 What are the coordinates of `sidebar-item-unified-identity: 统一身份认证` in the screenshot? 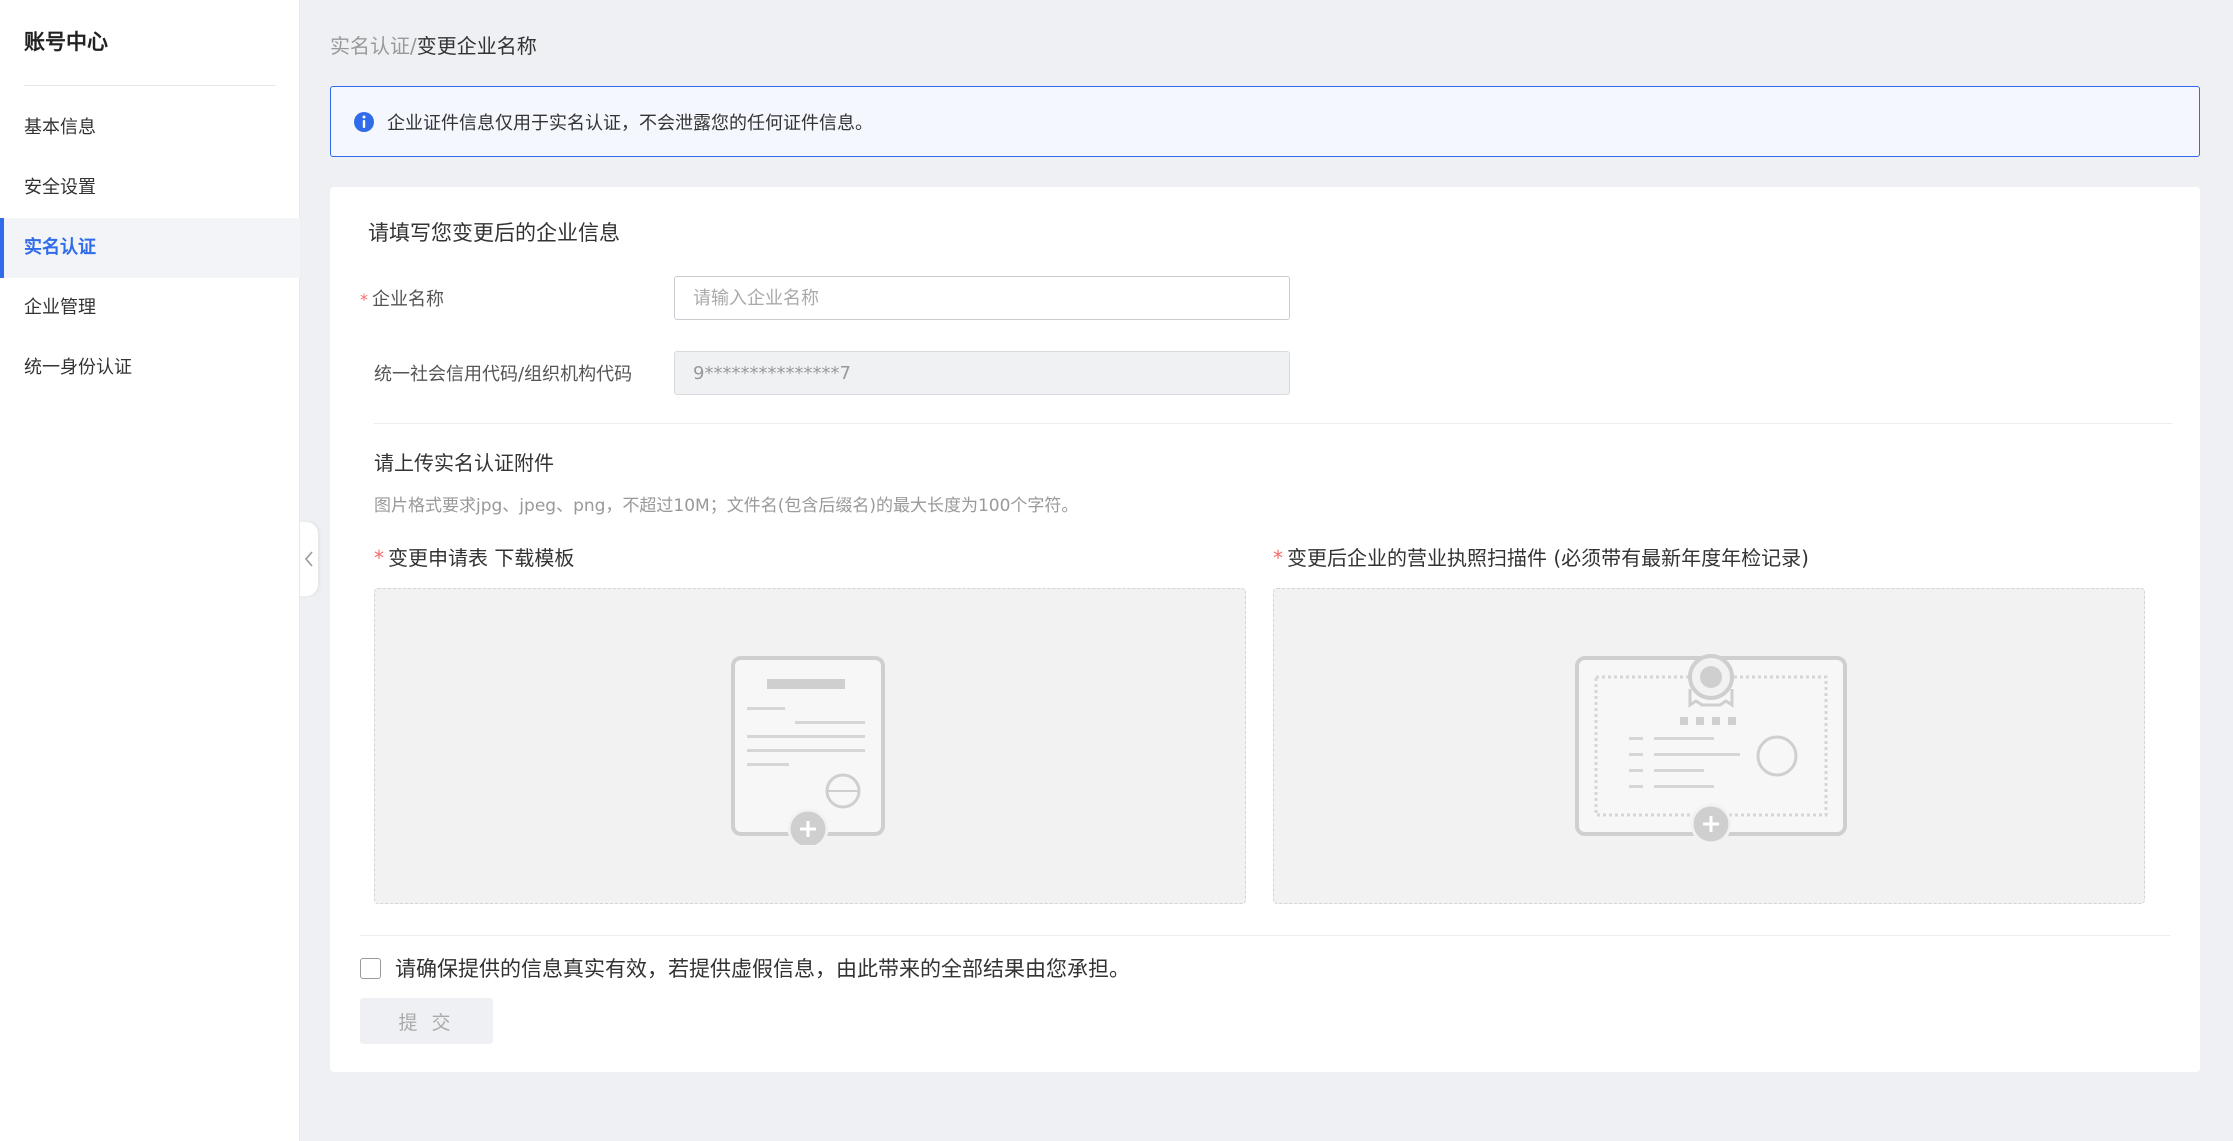 It's located at (150, 368).